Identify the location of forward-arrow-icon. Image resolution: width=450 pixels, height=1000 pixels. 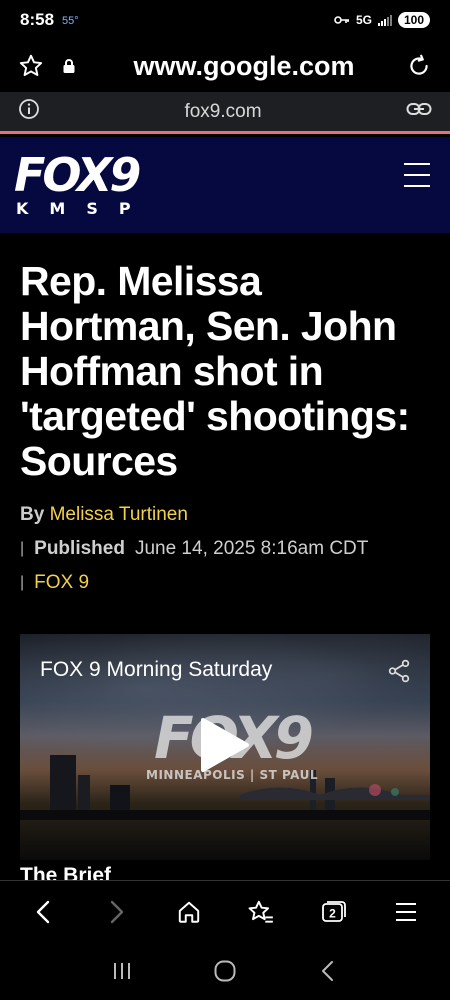
(116, 912).